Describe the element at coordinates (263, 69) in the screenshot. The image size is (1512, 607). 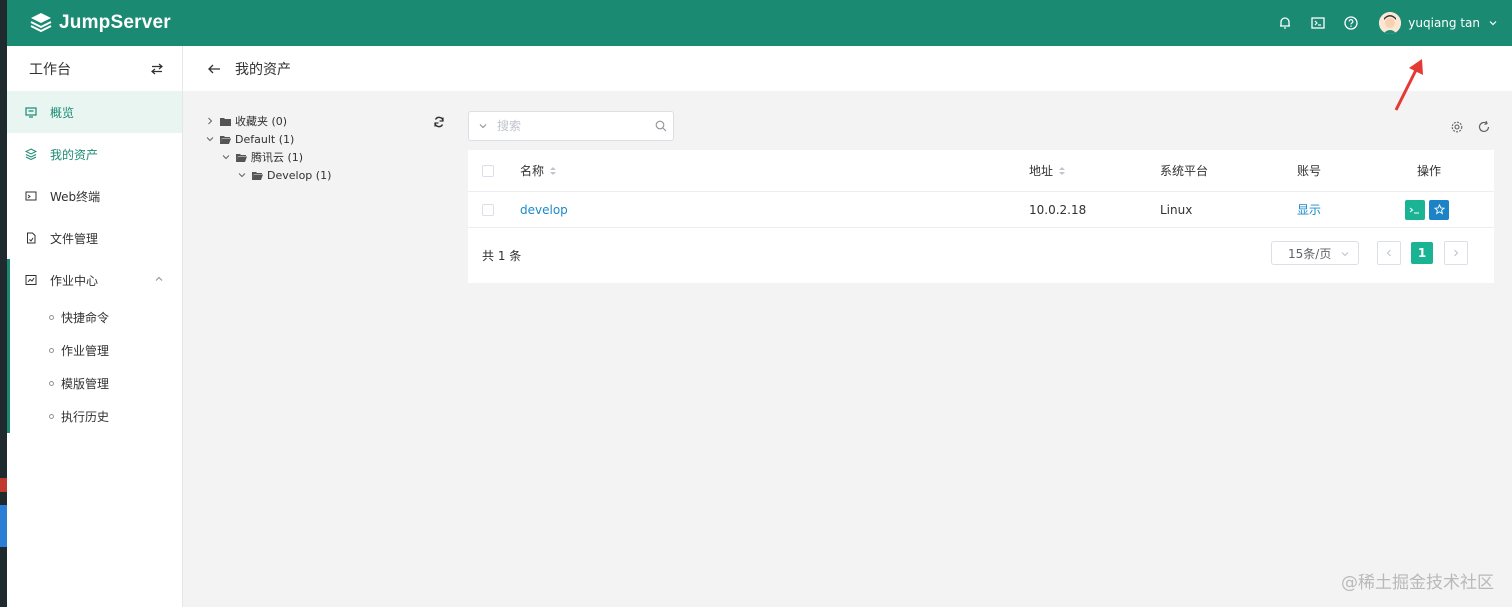
I see `page-title: 我的资产` at that location.